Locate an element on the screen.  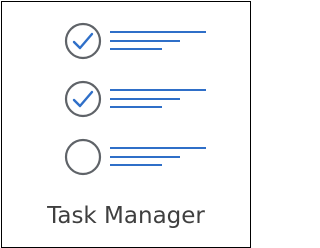
app-label: Task Manager is located at coordinates (126, 216).